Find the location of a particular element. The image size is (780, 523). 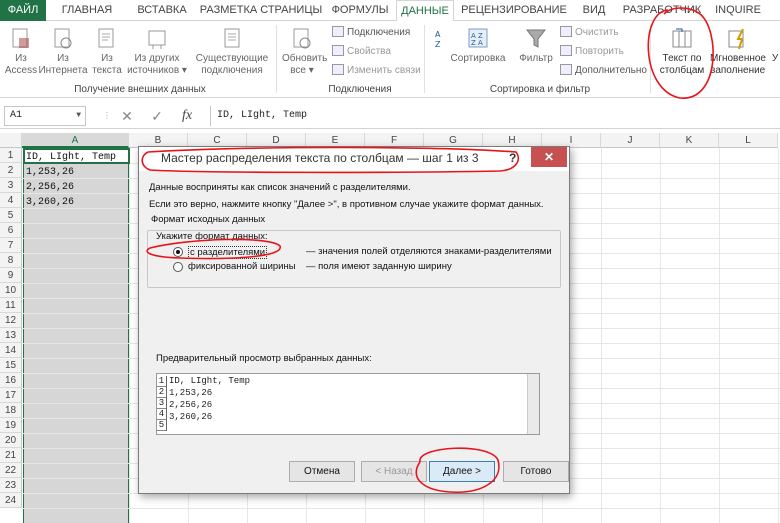

clear-filter-label: Очистить is located at coordinates (597, 32).